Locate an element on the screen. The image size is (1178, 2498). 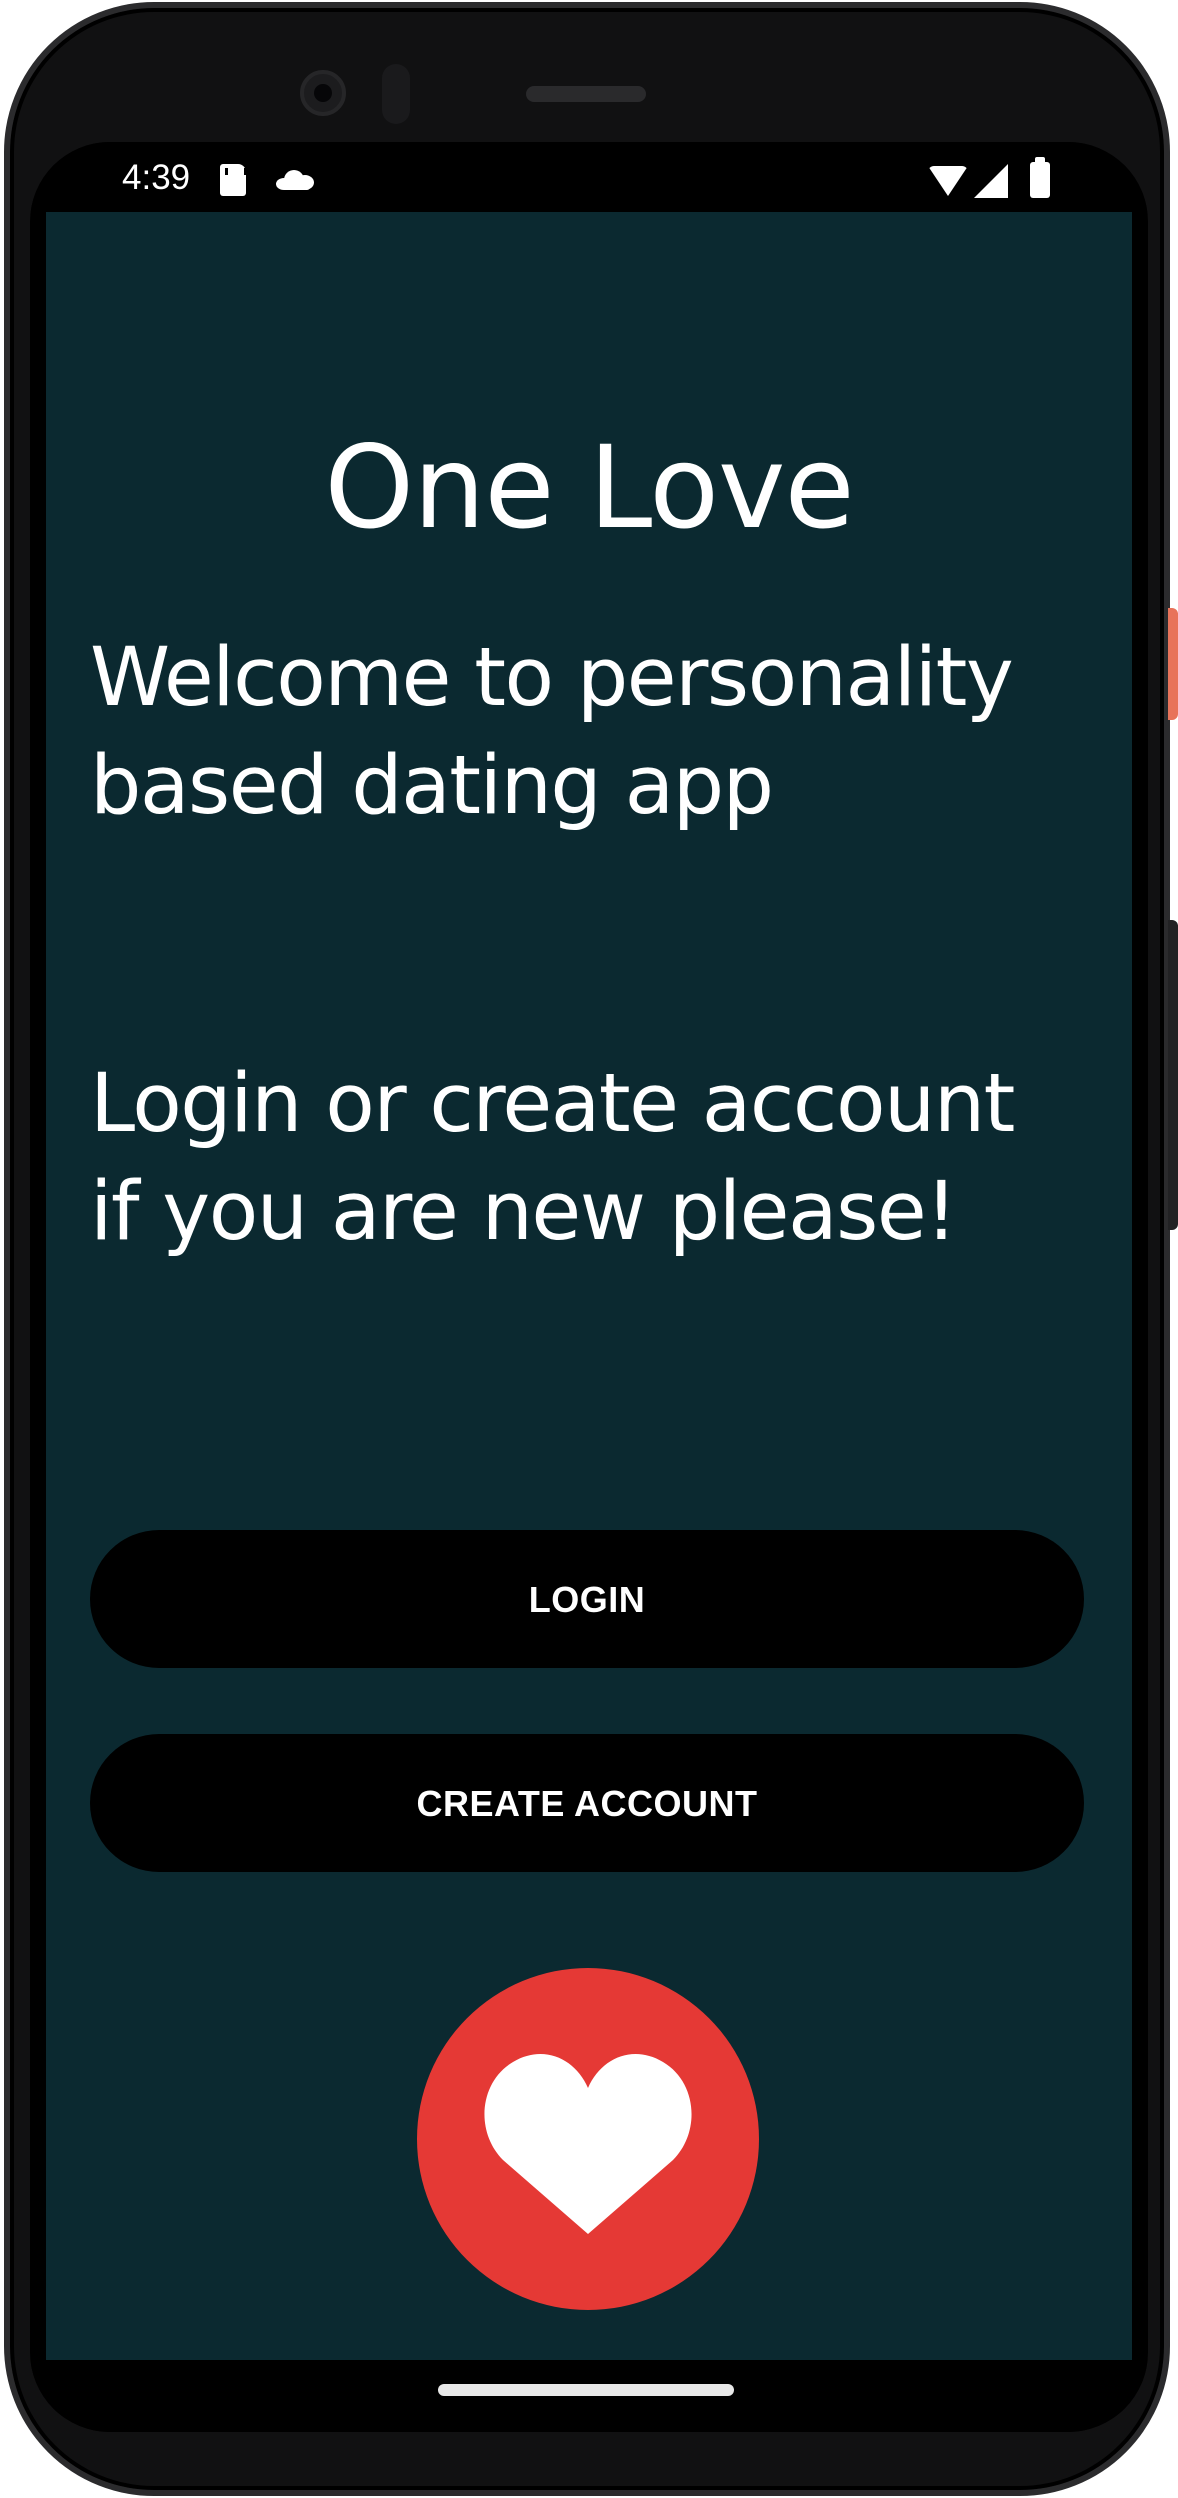
welcome-line-2: based dating app is located at coordinates (432, 786).